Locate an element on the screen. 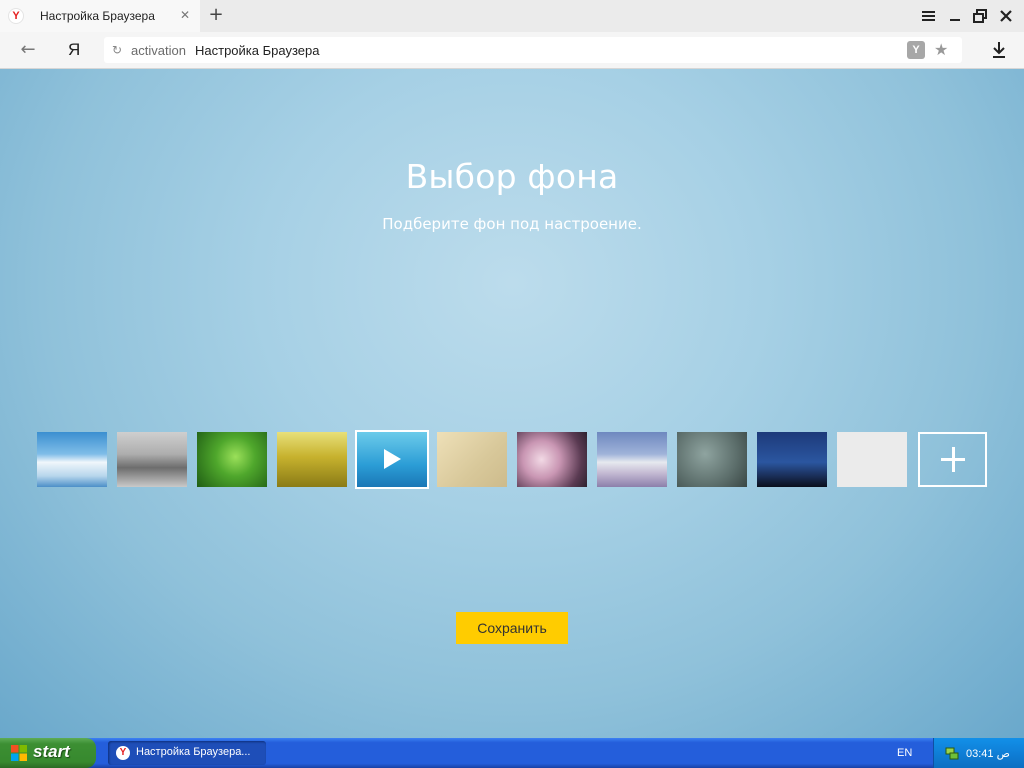 Image resolution: width=1024 pixels, height=768 pixels. restore-icon is located at coordinates (980, 16).